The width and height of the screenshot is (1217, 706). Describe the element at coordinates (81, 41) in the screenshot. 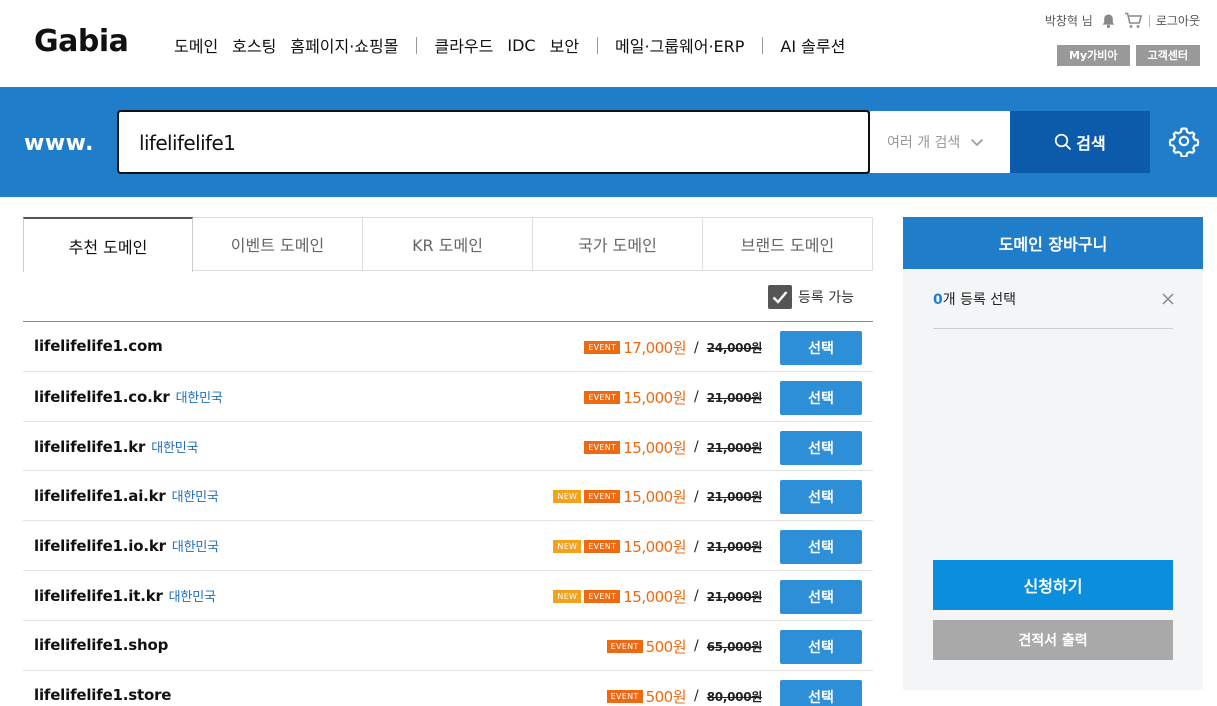

I see `gabia-logo: Gabia` at that location.